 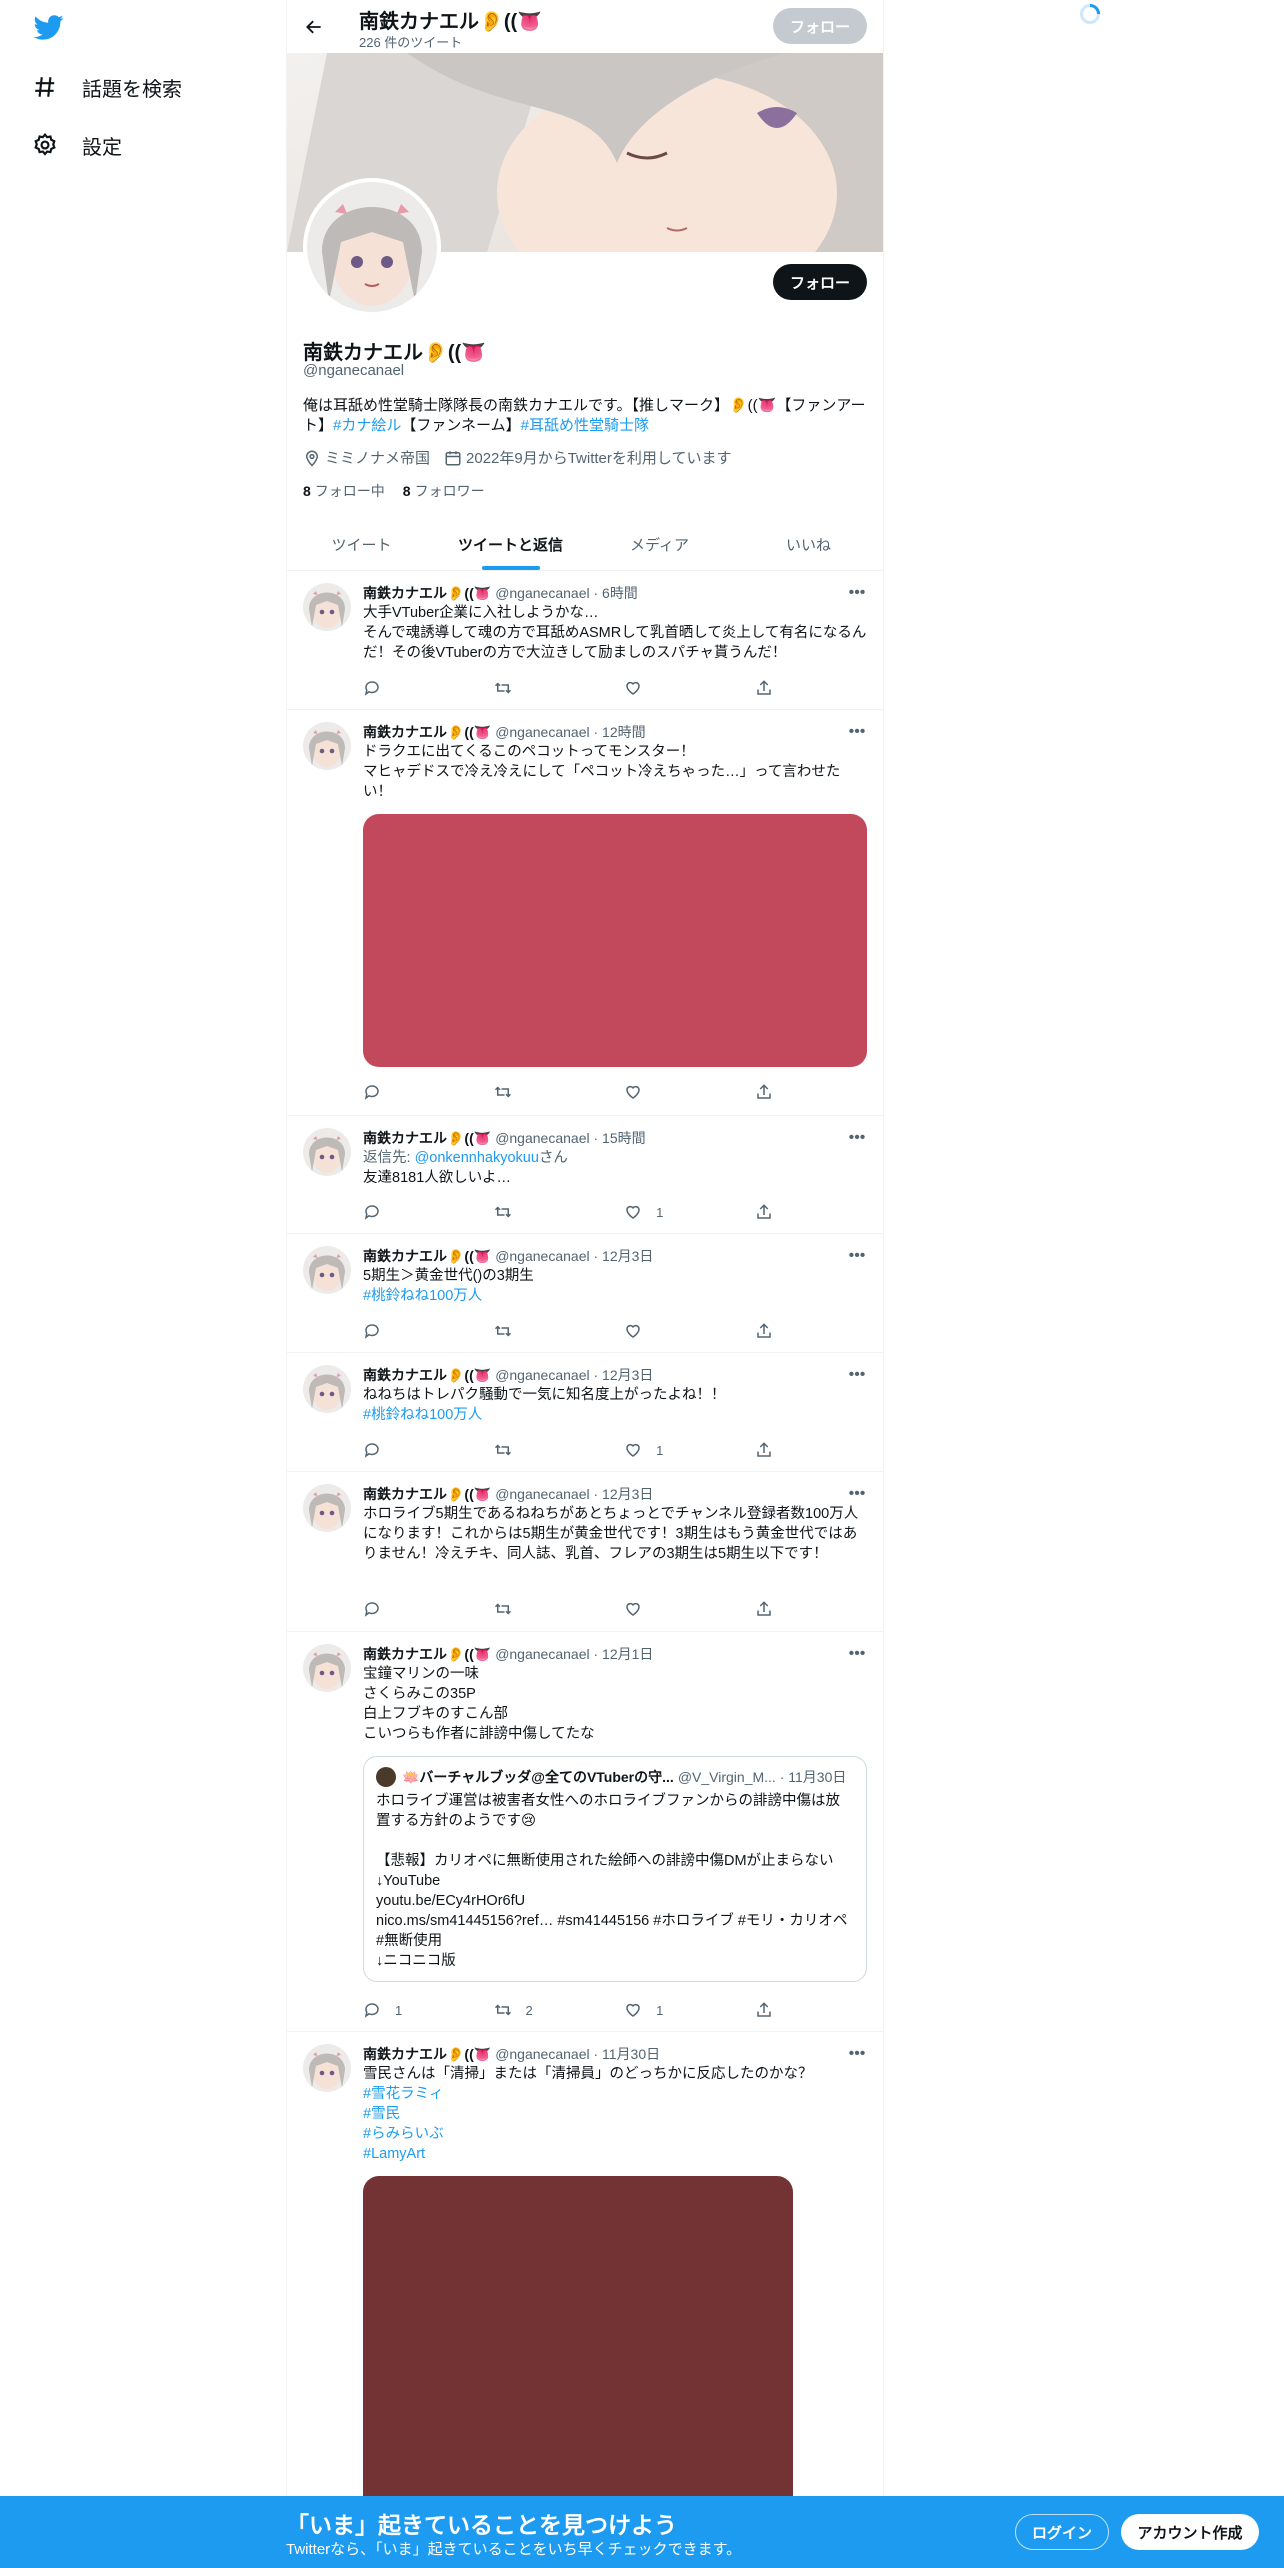 I want to click on location-text: ミミノナメ帝国, so click(x=378, y=458).